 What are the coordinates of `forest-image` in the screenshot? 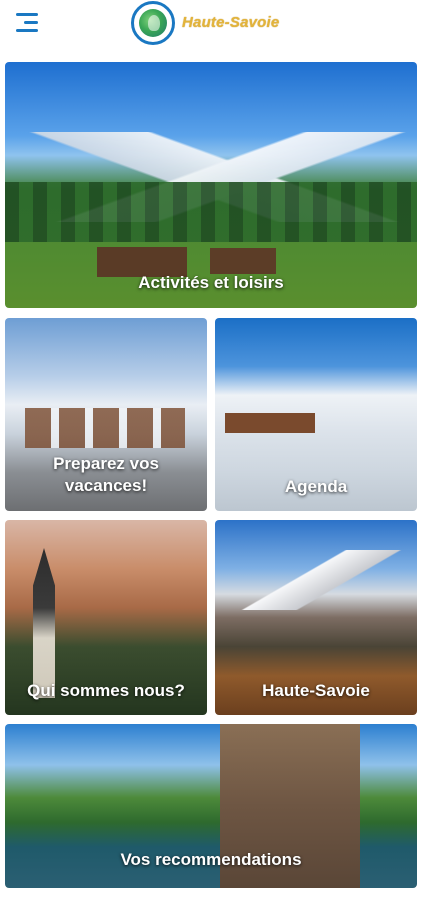 It's located at (211, 212).